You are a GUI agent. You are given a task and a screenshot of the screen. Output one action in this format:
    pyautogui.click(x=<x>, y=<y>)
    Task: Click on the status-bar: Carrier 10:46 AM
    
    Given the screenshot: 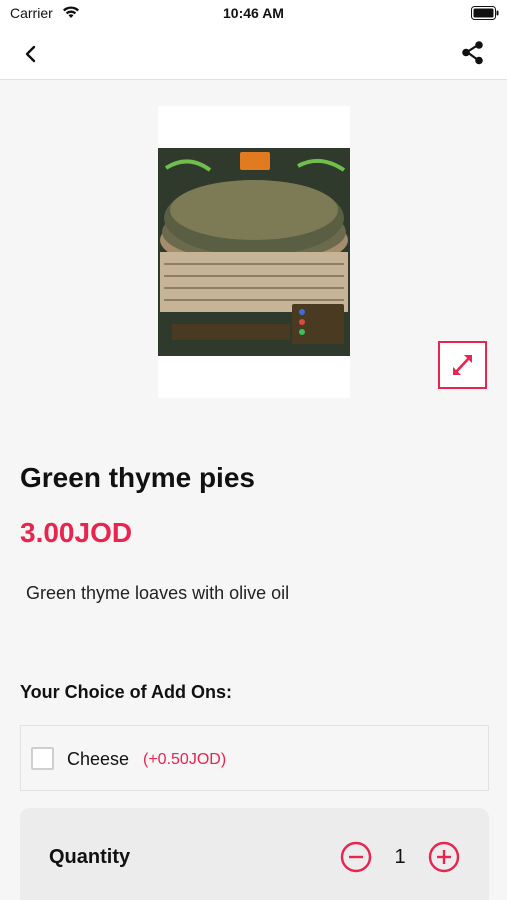 What is the action you would take?
    pyautogui.click(x=253, y=14)
    